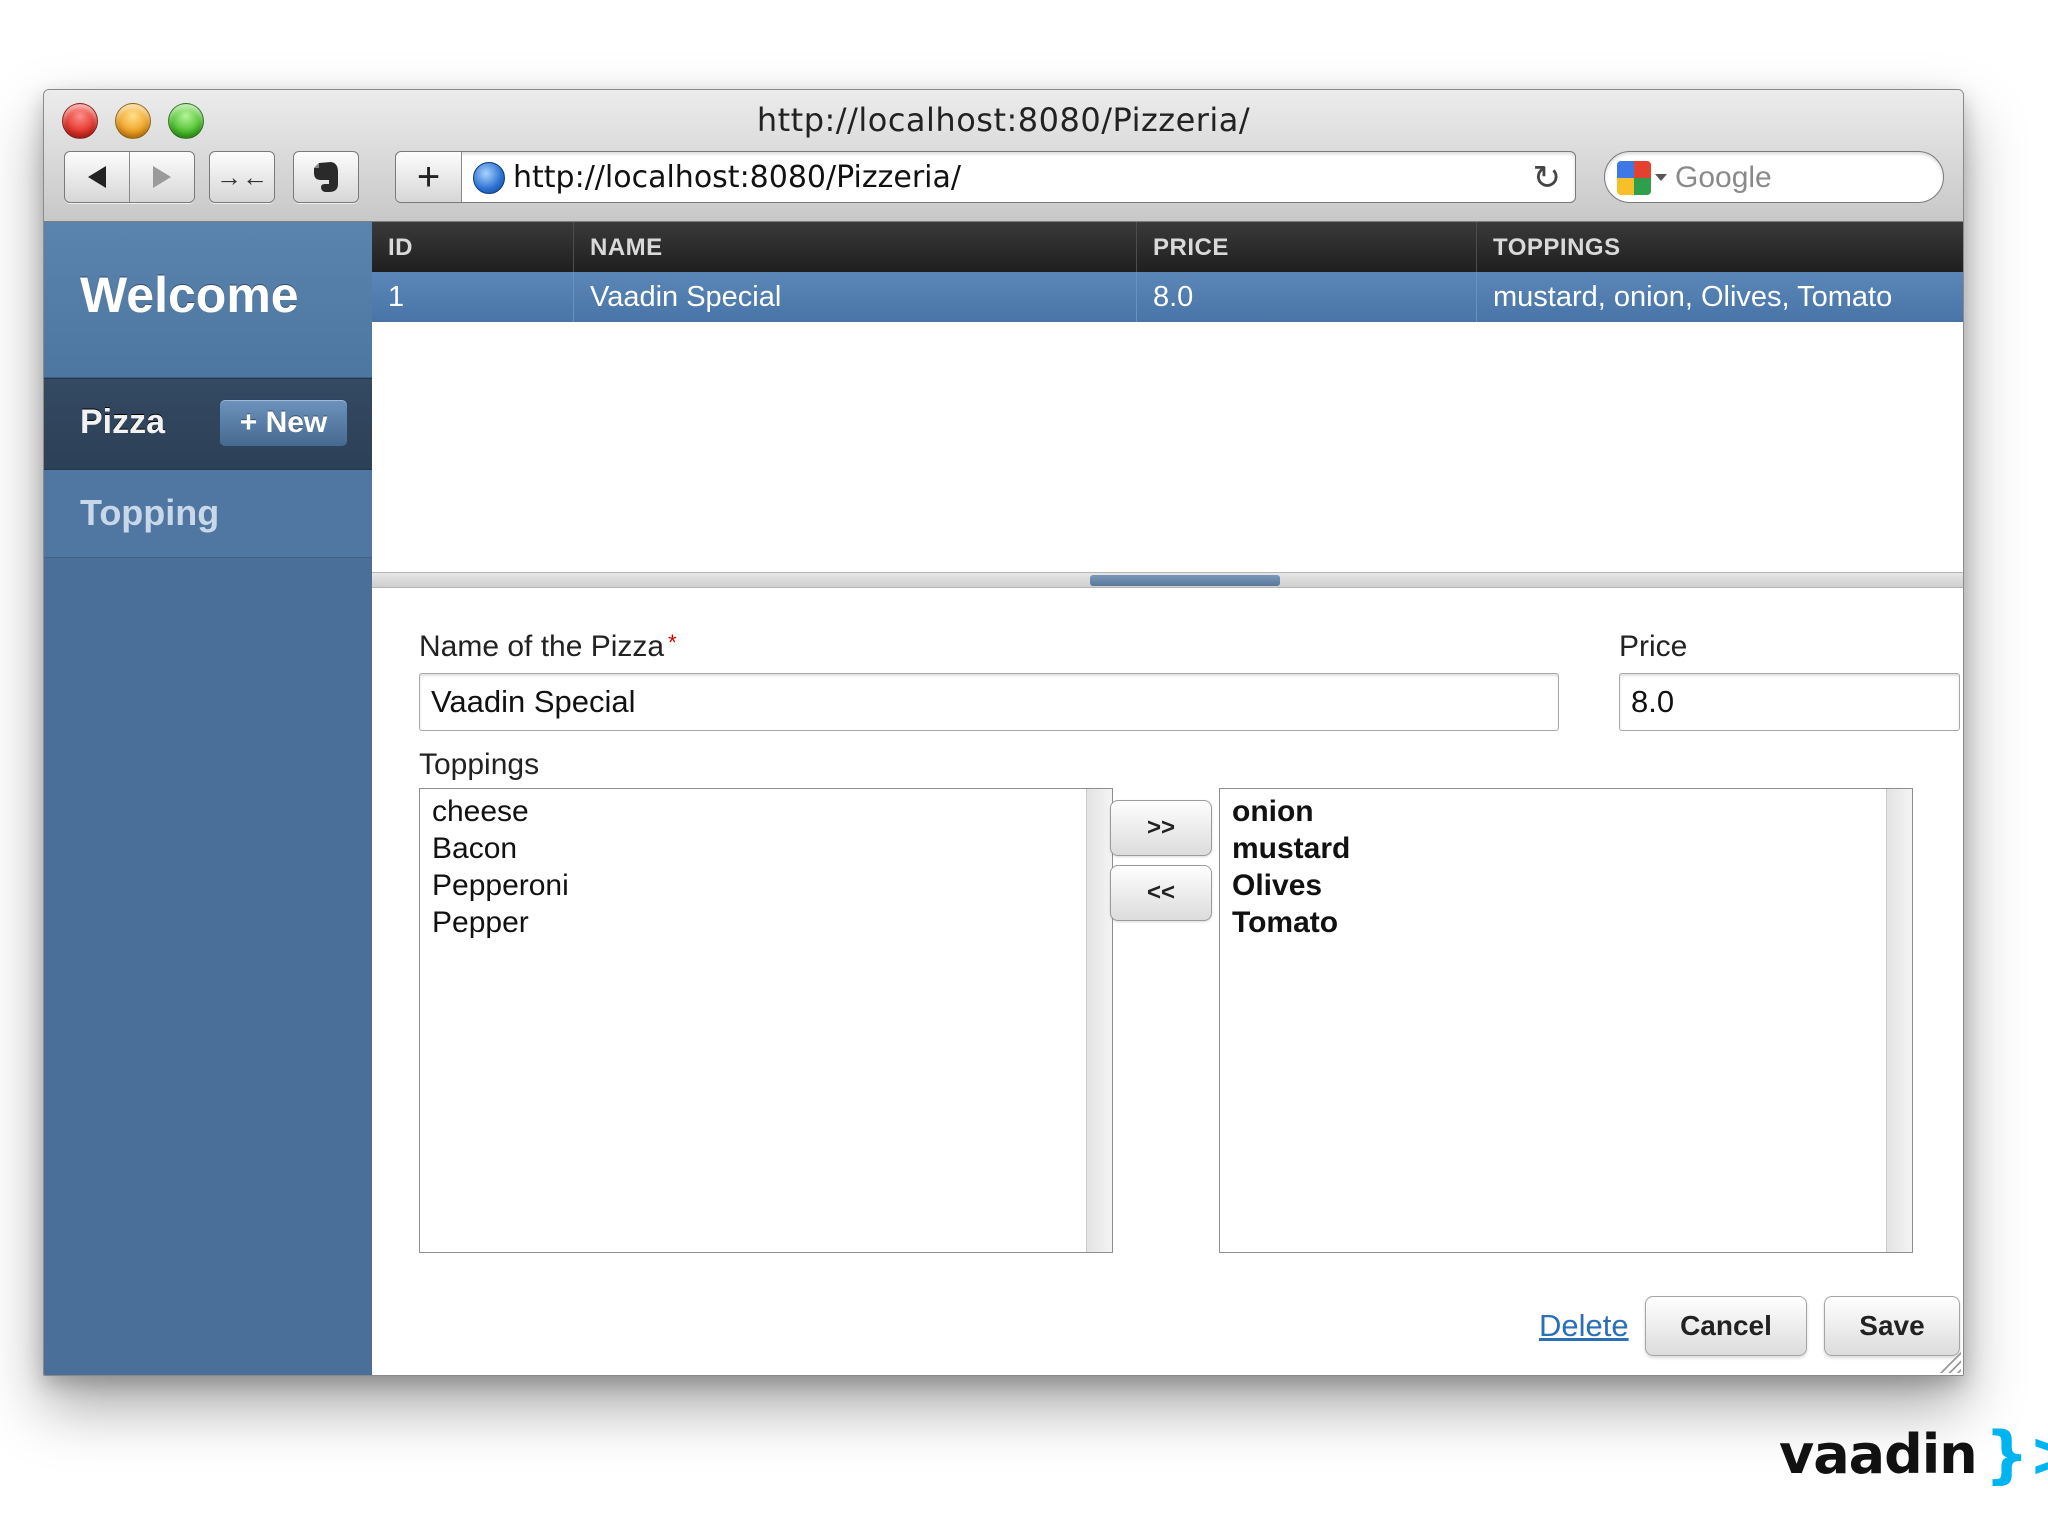 This screenshot has width=2048, height=1536. What do you see at coordinates (479, 764) in the screenshot?
I see `toppings-label: Toppings` at bounding box center [479, 764].